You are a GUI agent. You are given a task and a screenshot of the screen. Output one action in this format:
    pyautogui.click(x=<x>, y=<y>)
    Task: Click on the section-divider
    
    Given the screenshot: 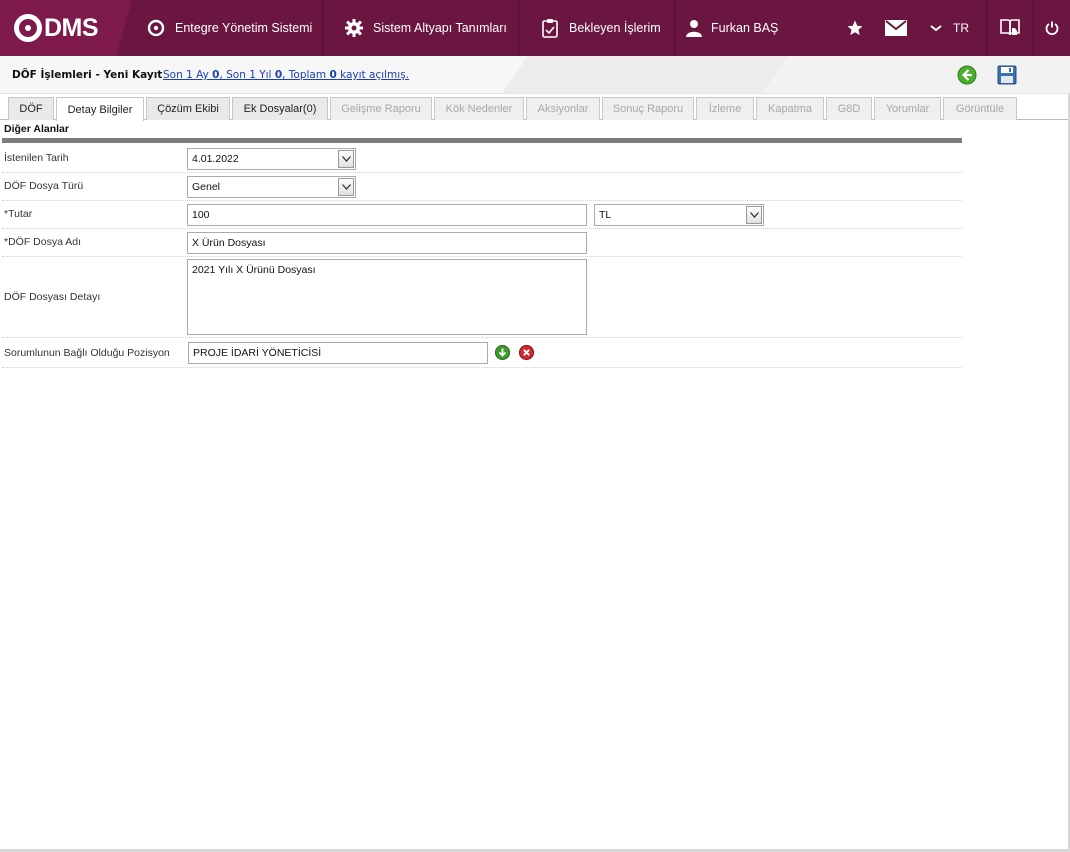 What is the action you would take?
    pyautogui.click(x=482, y=140)
    